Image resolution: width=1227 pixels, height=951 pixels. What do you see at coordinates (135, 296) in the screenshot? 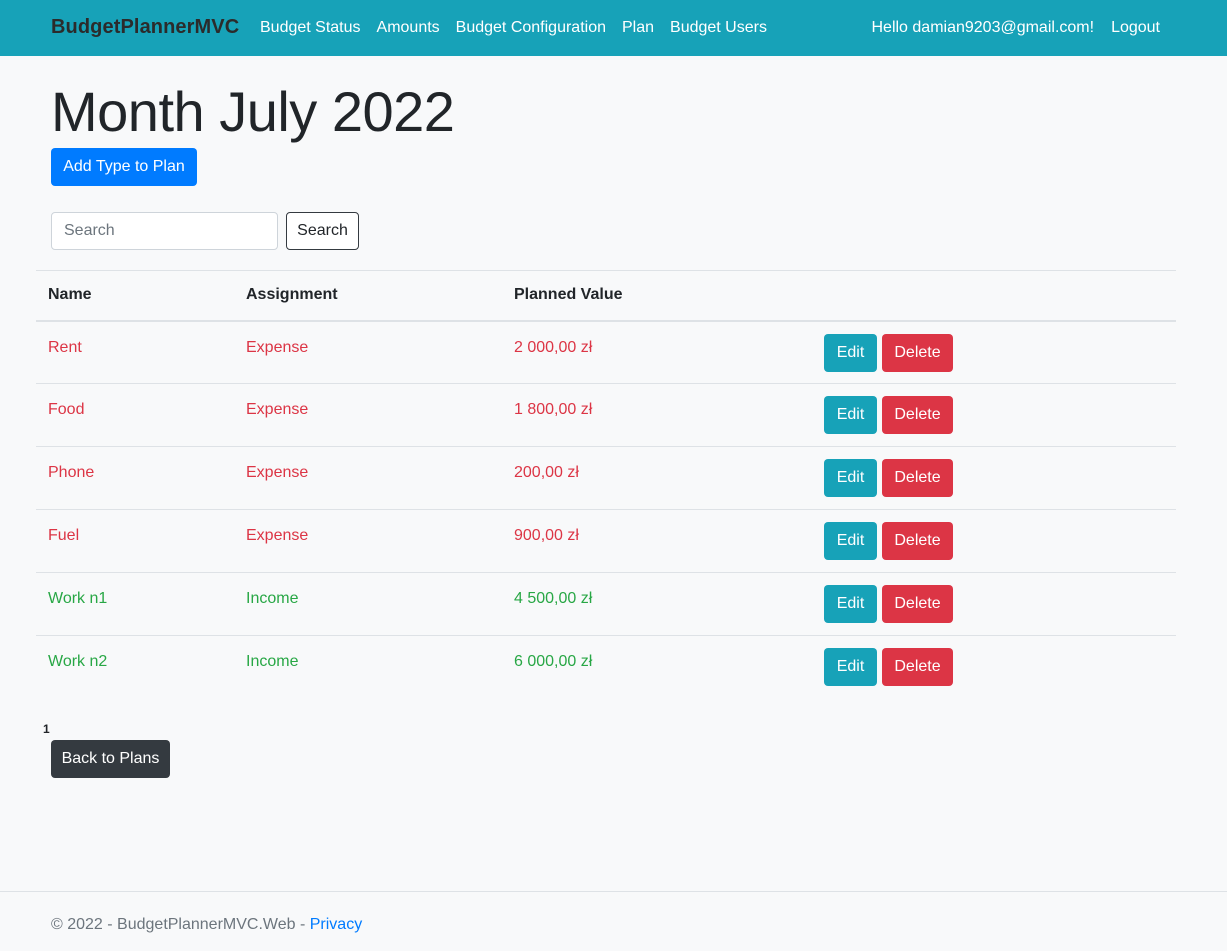
I see `header-name: Name` at bounding box center [135, 296].